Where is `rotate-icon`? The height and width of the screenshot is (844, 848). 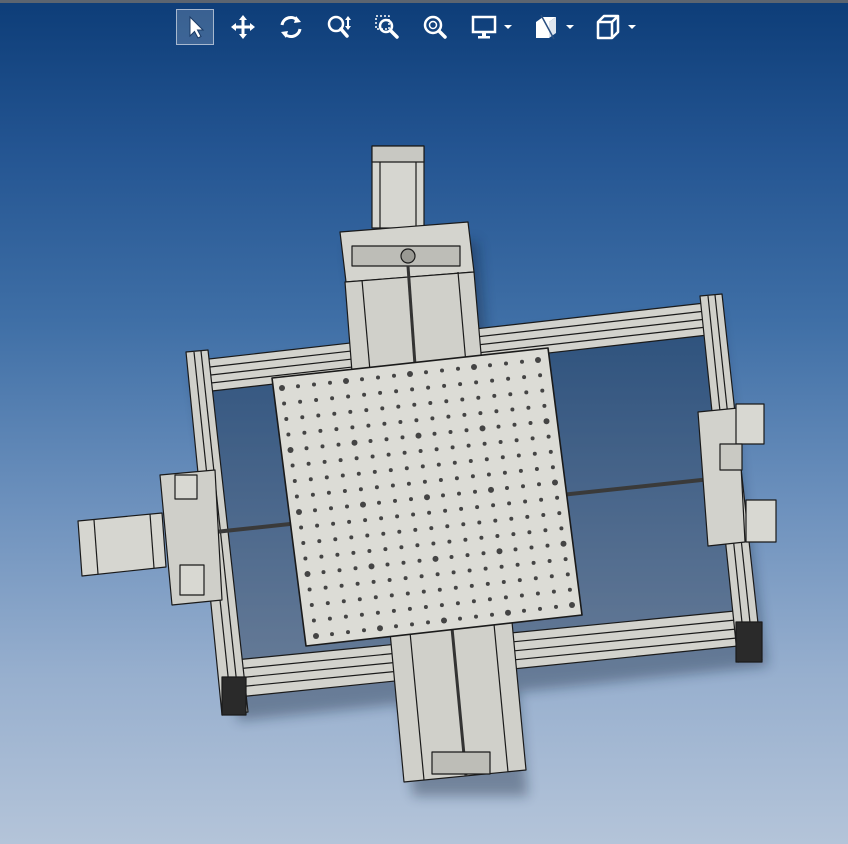
rotate-icon is located at coordinates (291, 27).